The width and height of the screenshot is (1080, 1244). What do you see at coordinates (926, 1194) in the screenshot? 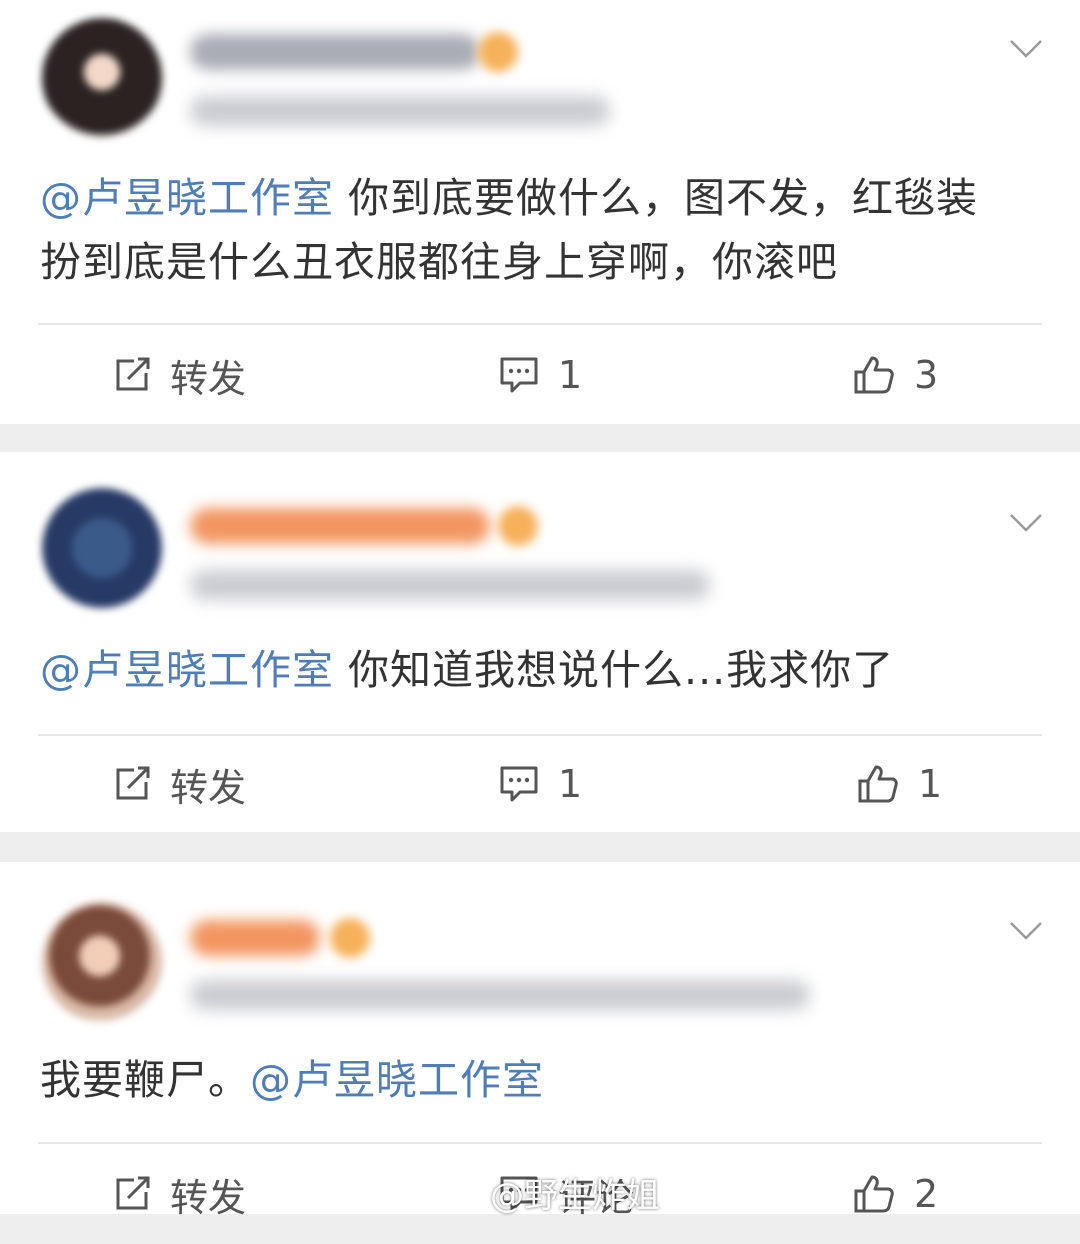
I see `like-count: 2` at bounding box center [926, 1194].